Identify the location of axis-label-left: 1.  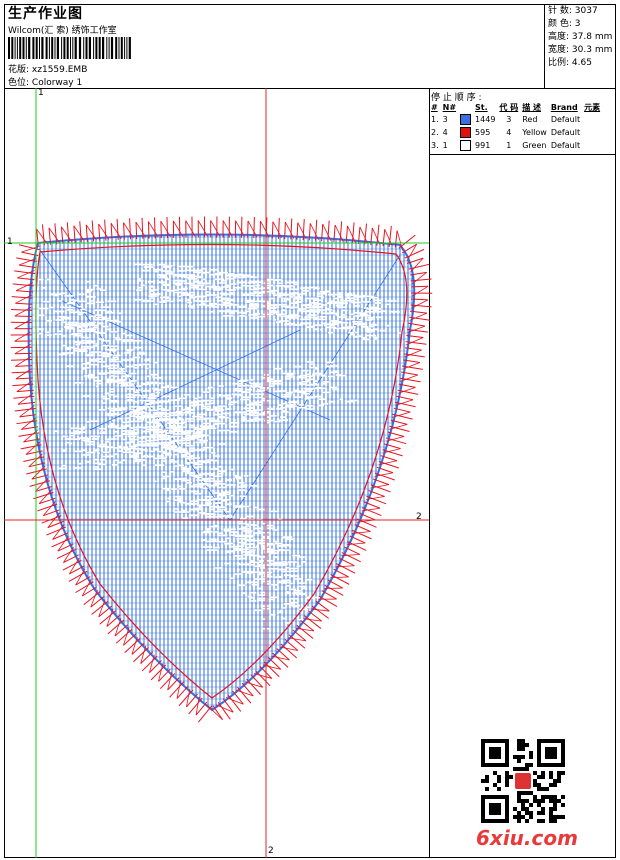
(10, 242).